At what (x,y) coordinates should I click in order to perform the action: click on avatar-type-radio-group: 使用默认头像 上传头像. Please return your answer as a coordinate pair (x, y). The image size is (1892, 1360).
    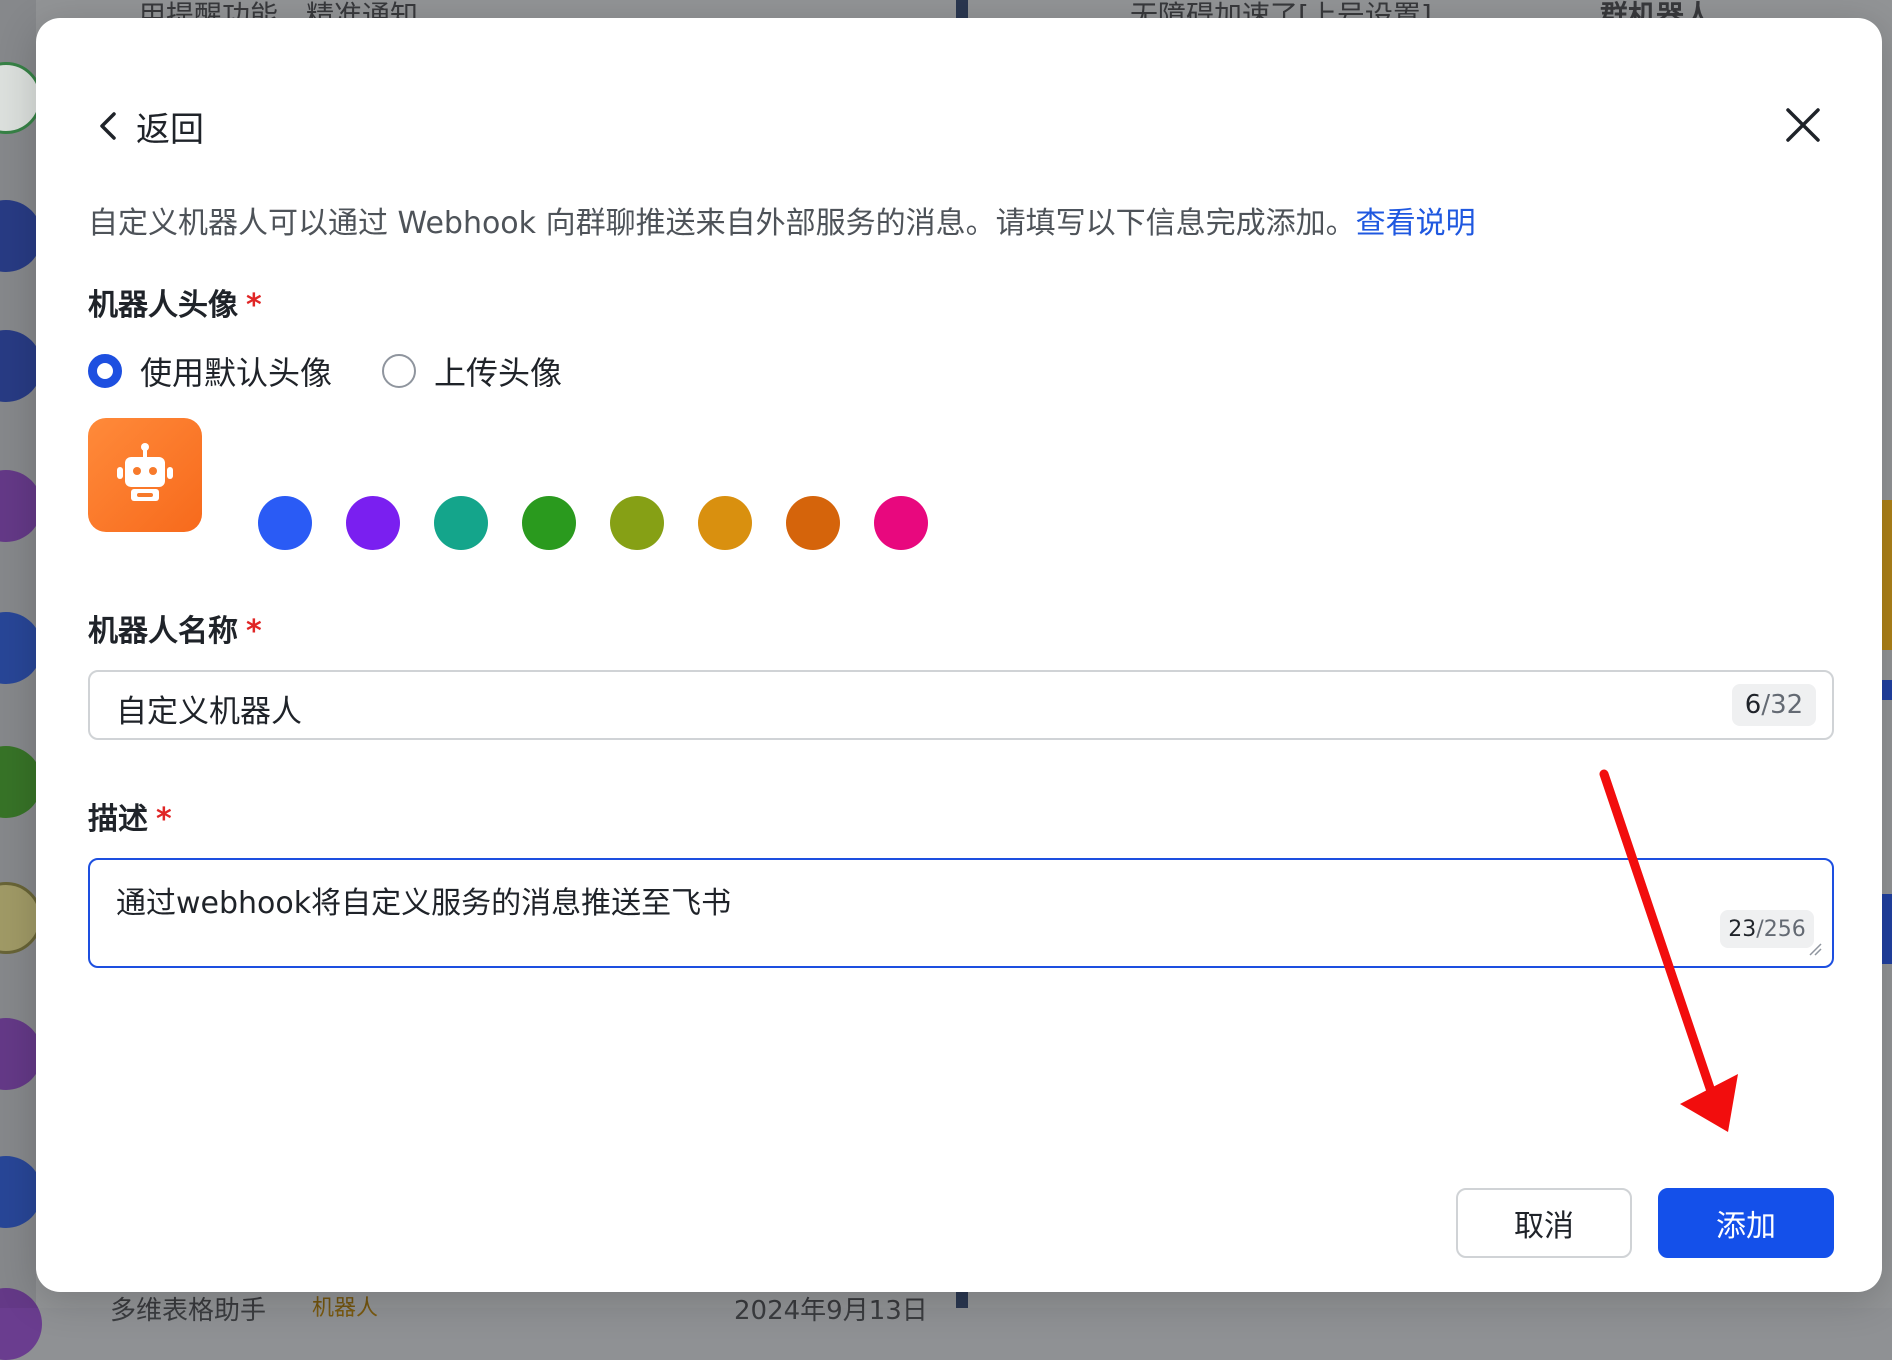
    Looking at the image, I should click on (325, 371).